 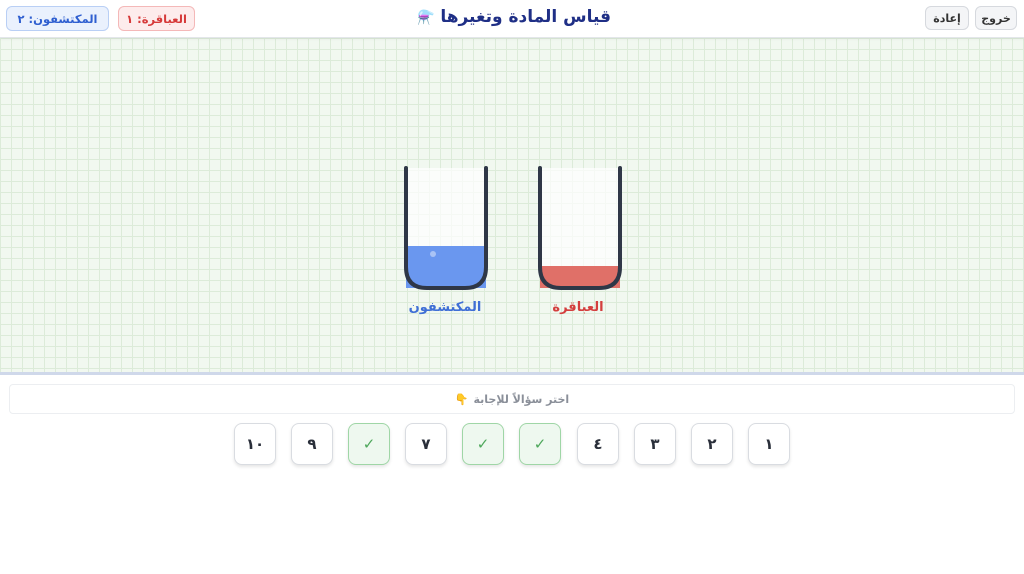 I want to click on question-button-1: ١, so click(x=769, y=444).